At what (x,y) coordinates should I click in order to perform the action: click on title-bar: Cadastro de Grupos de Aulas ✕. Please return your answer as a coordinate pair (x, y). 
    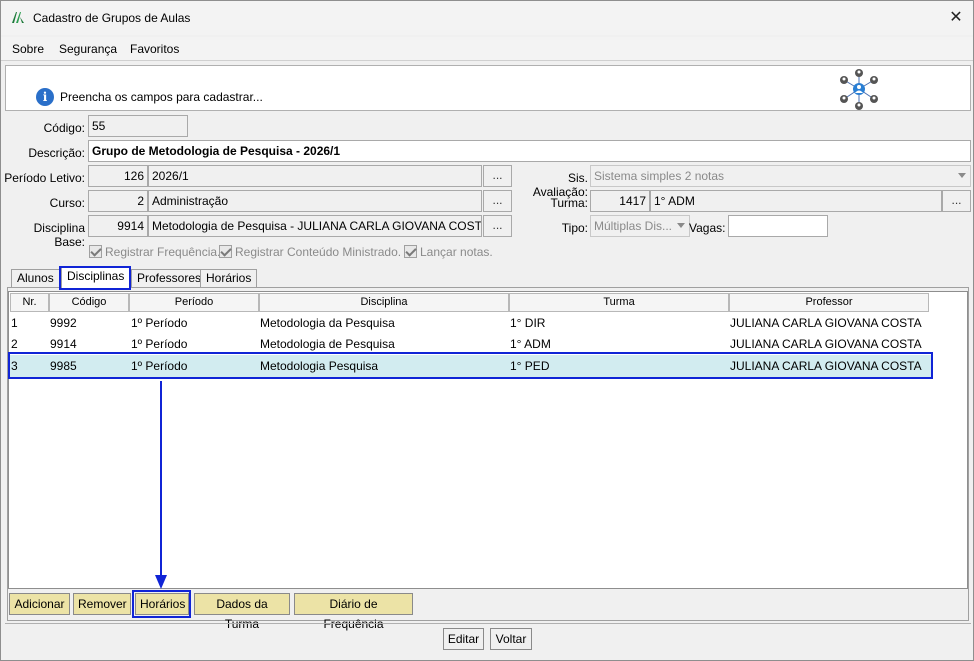
    Looking at the image, I should click on (487, 18).